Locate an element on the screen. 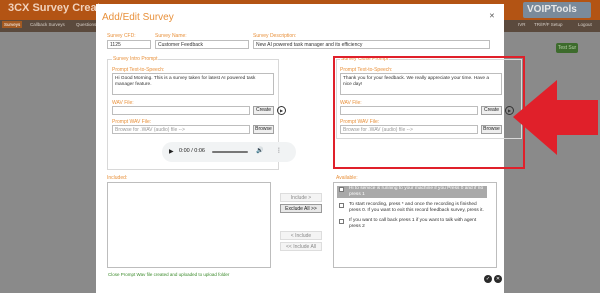 Image resolution: width=600 pixels, height=293 pixels. nav-item-setup: TR/IP/F Setup is located at coordinates (548, 24).